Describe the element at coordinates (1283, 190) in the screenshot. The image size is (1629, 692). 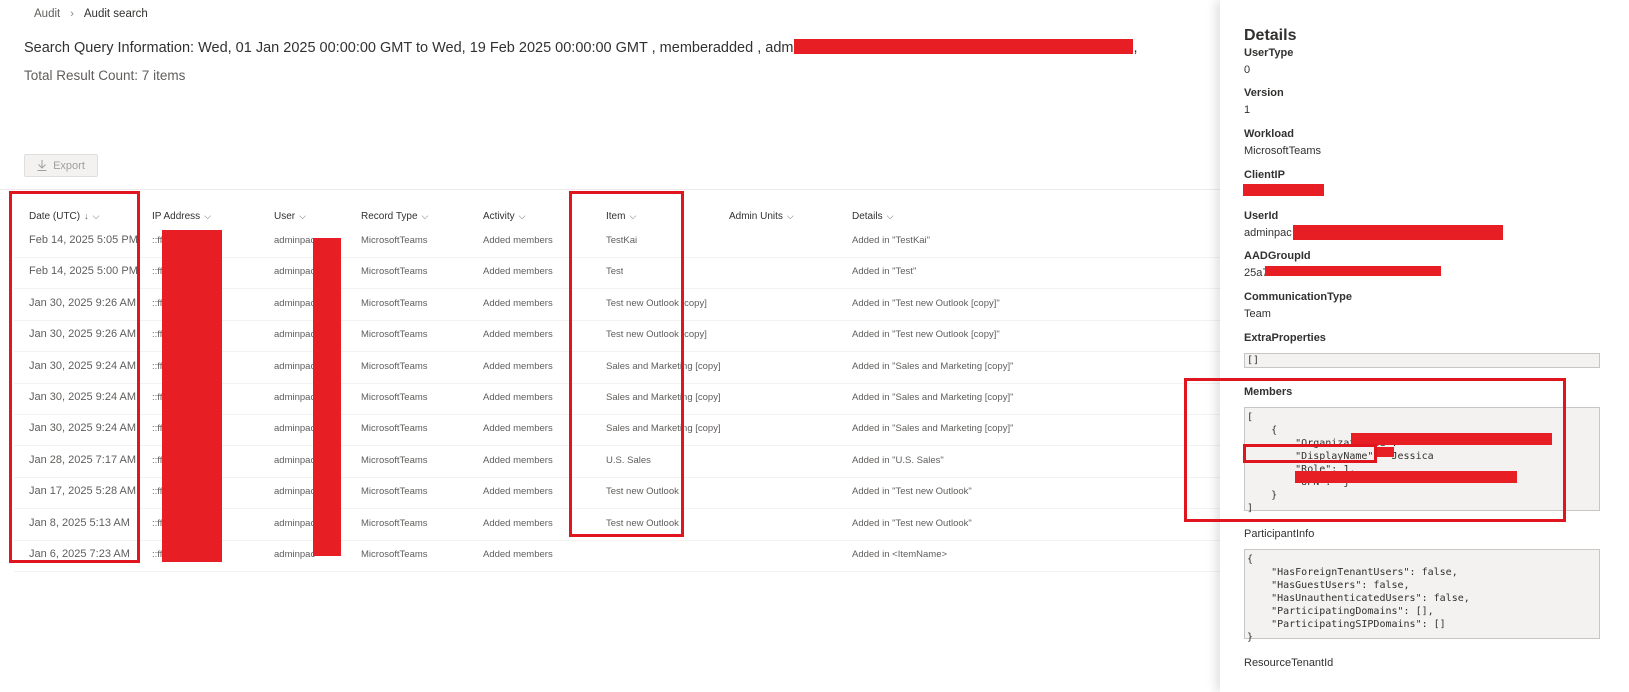
I see `clientip-redaction` at that location.